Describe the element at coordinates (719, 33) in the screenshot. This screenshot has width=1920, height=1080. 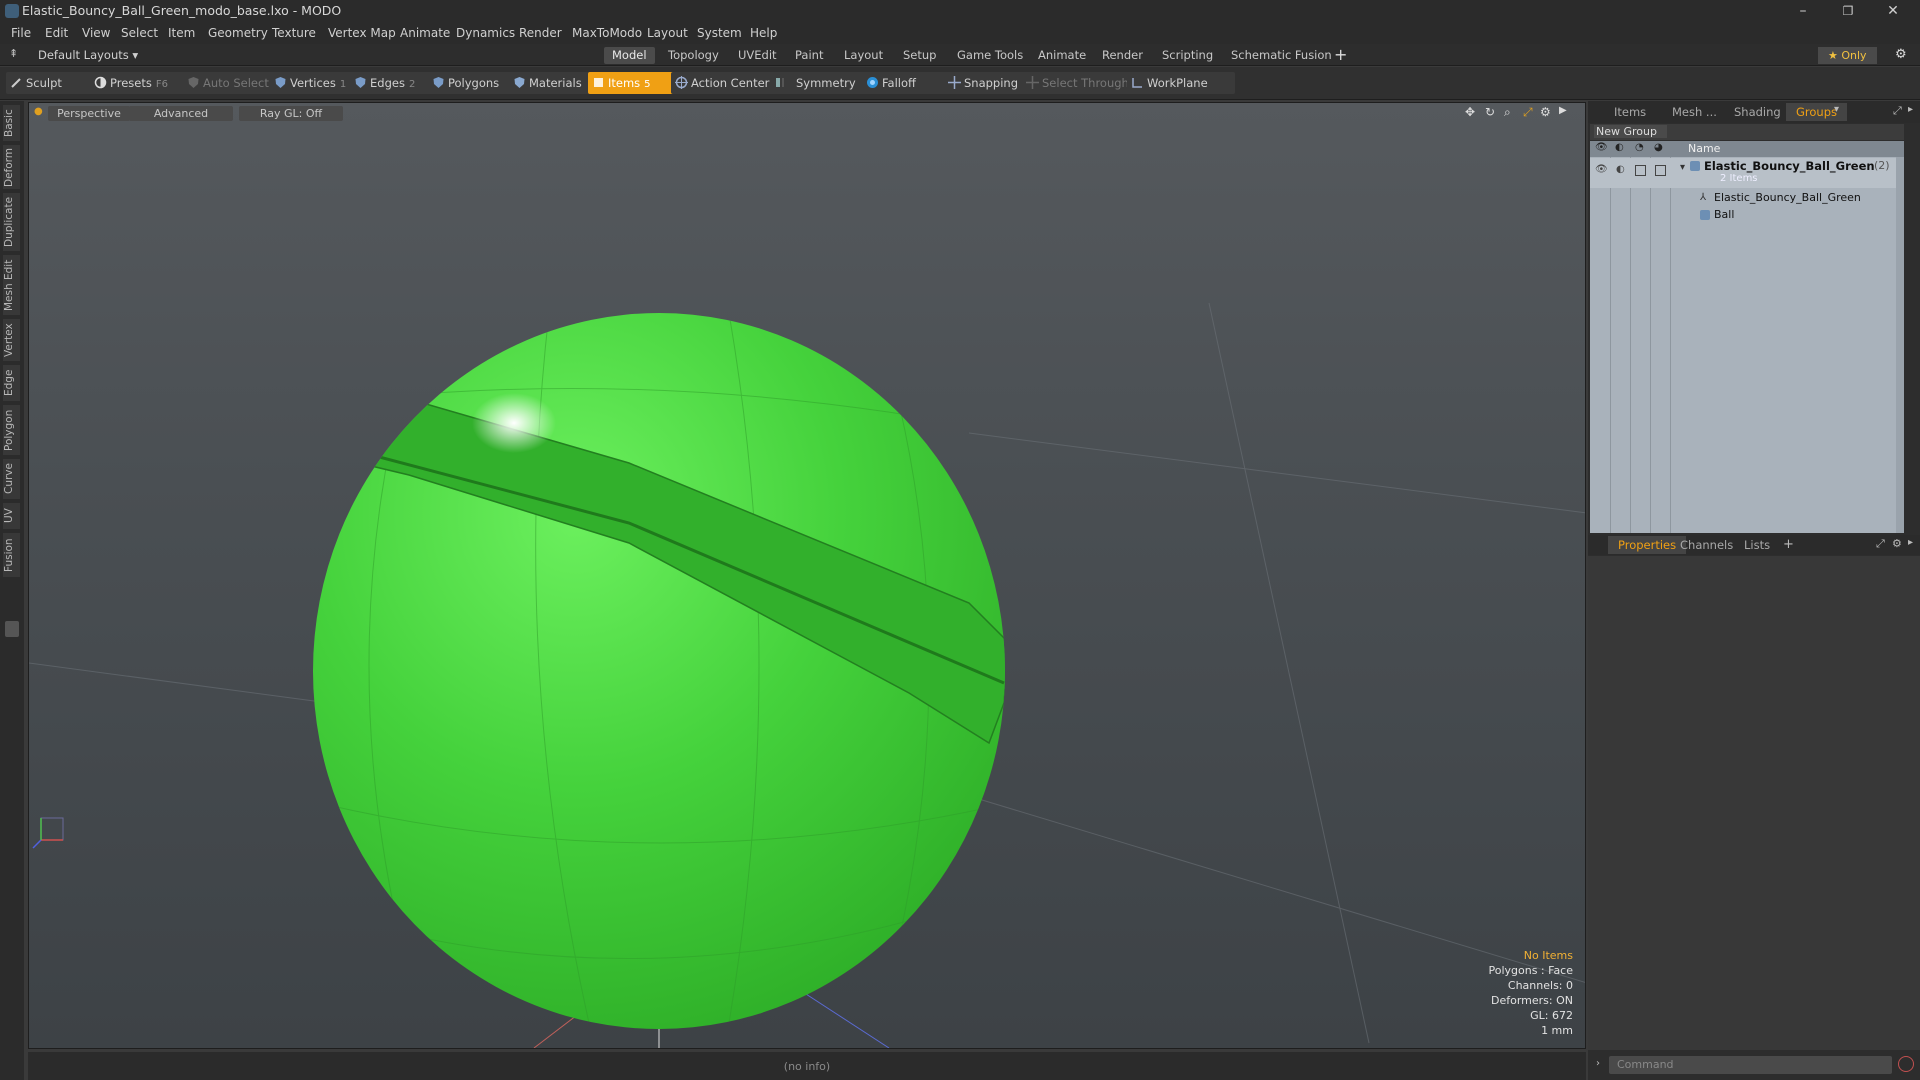
I see `menu-system: System` at that location.